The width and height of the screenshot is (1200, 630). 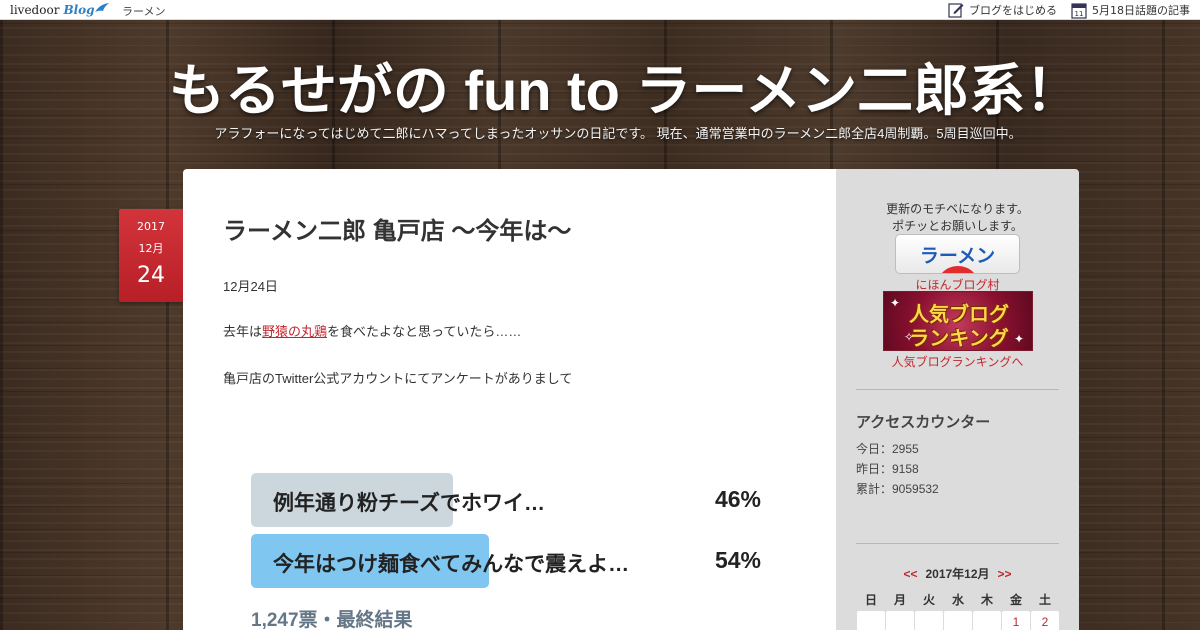 What do you see at coordinates (910, 574) in the screenshot?
I see `calendar-prev-link: <<` at bounding box center [910, 574].